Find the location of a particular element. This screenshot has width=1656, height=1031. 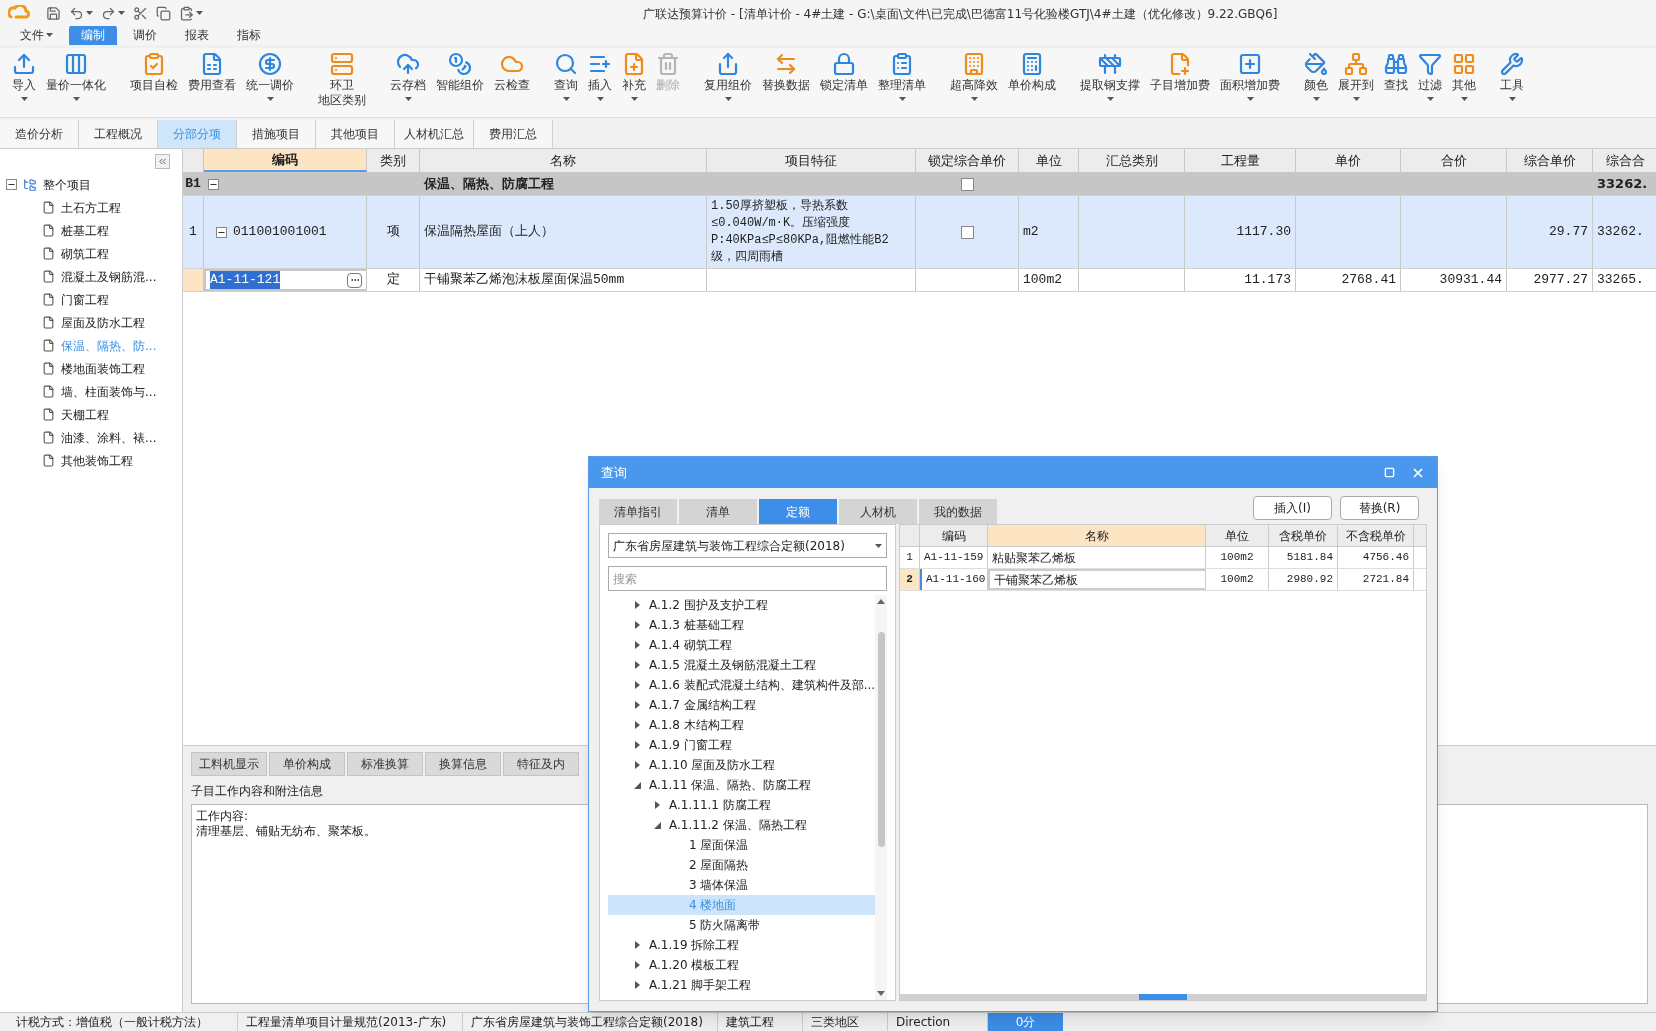

tree-item: A.1.20 模板工程 is located at coordinates (694, 965).